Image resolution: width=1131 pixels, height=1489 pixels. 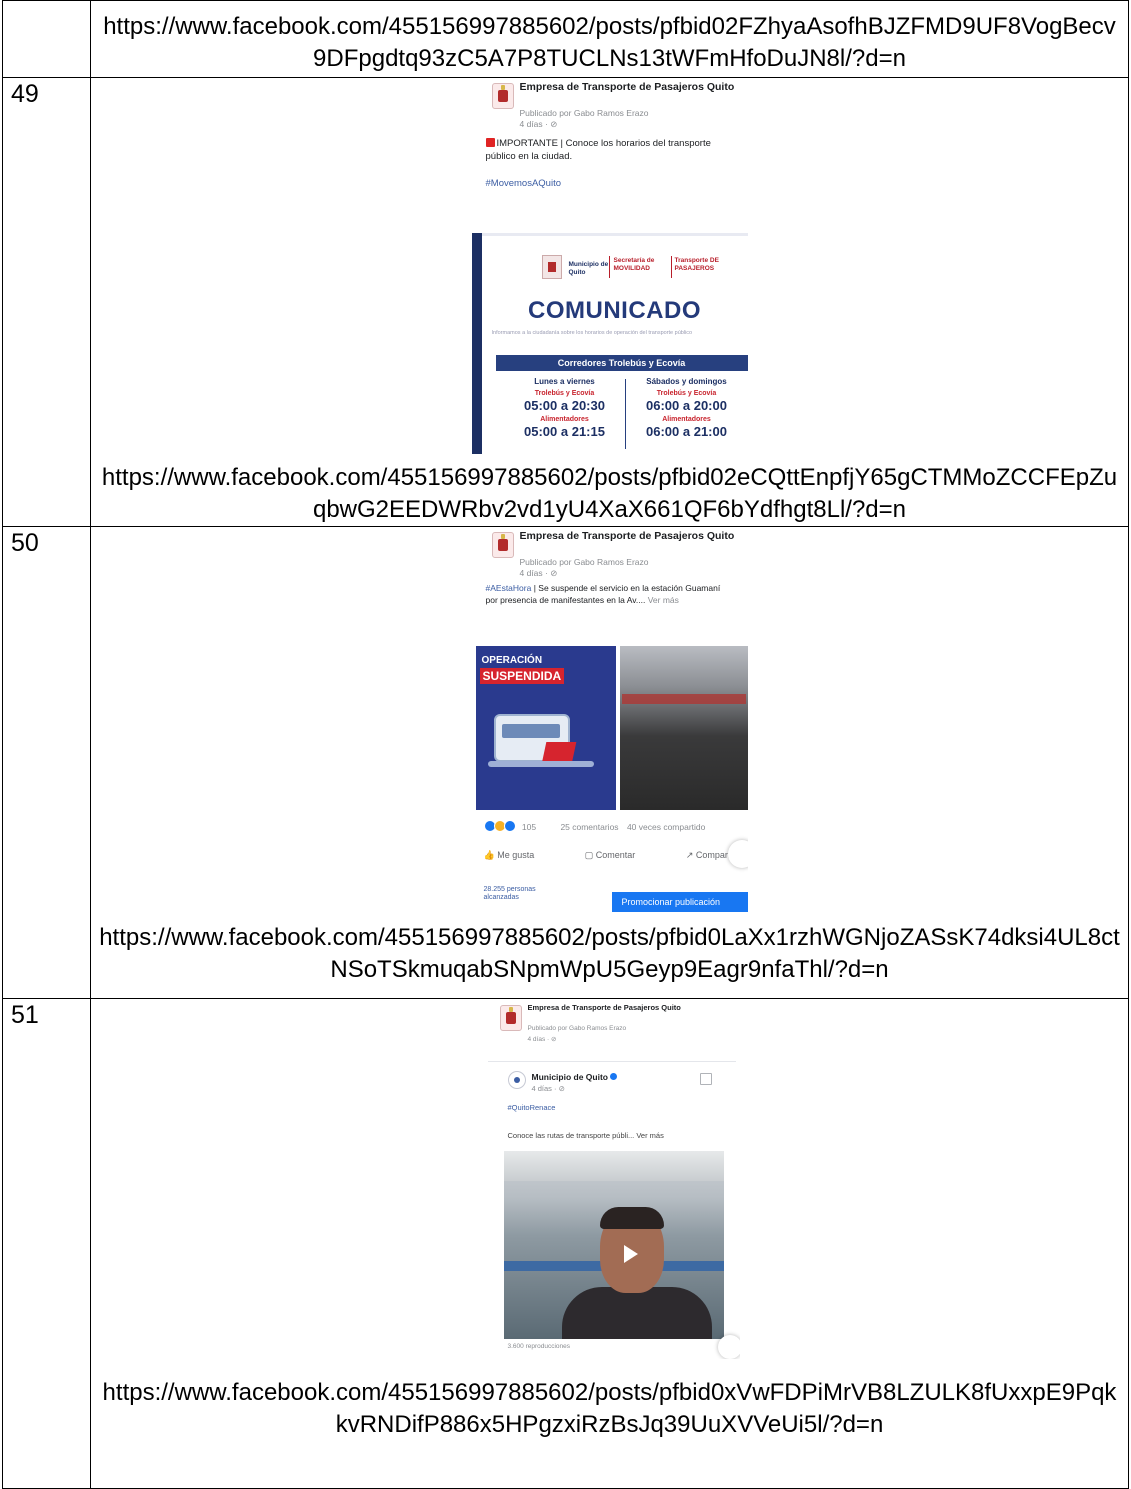 What do you see at coordinates (531, 1107) in the screenshot?
I see `post-hashtag: #QuitoRenace` at bounding box center [531, 1107].